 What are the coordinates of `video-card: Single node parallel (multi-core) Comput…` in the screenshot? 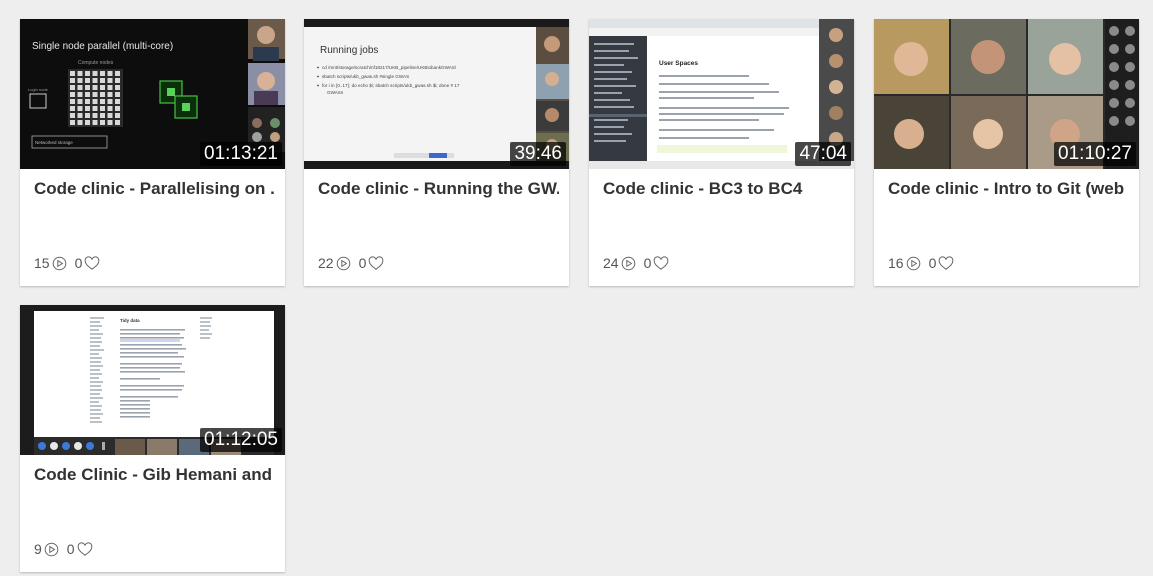 It's located at (152, 152).